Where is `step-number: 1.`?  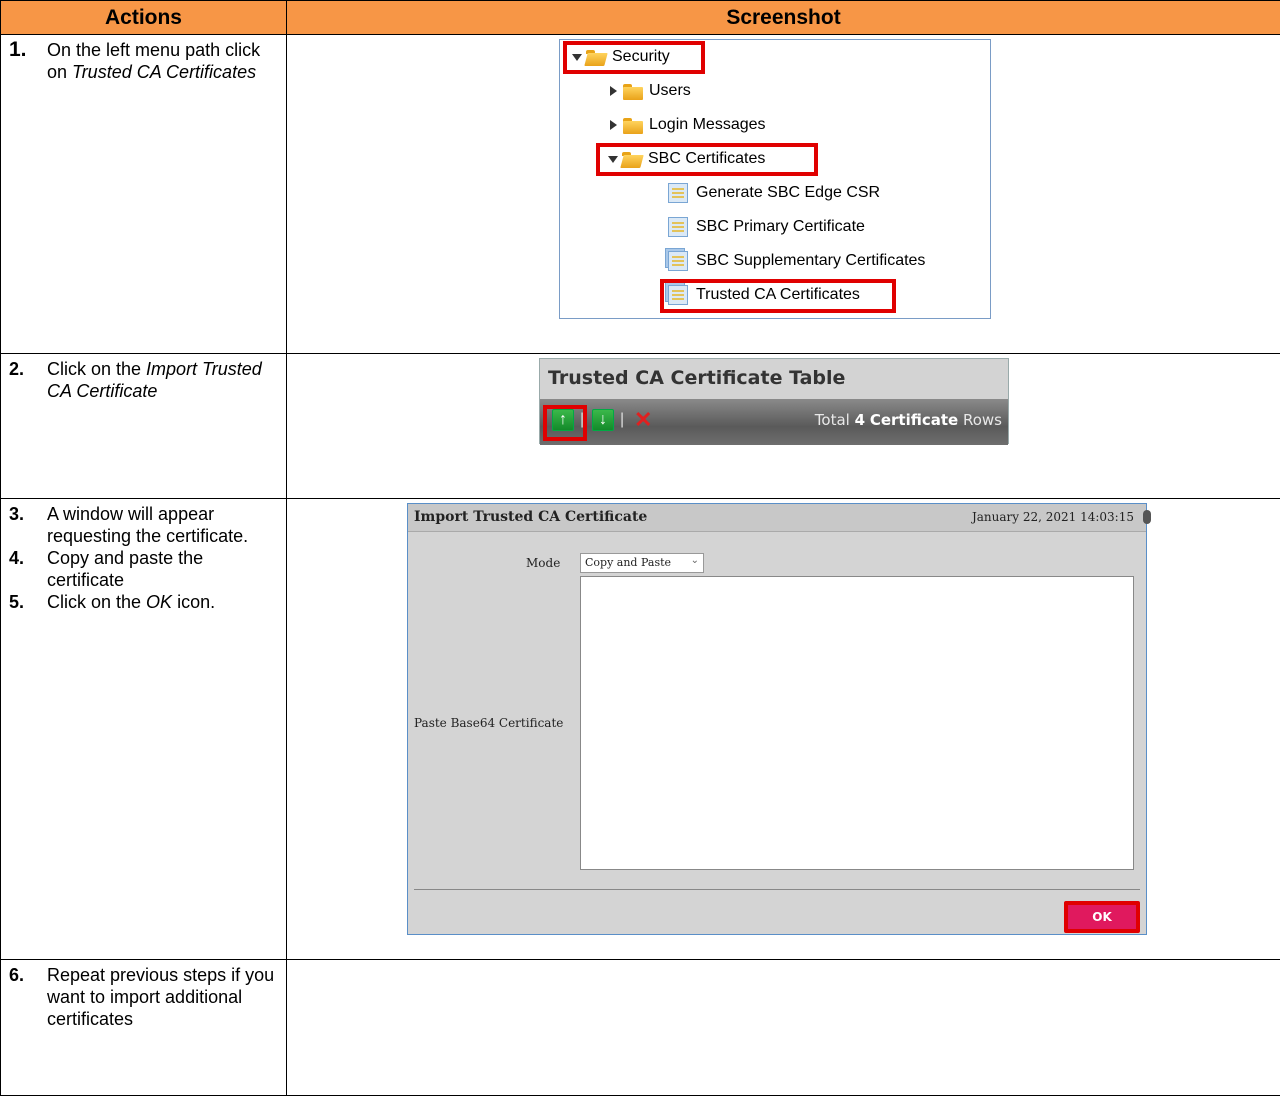
step-number: 1. is located at coordinates (18, 49).